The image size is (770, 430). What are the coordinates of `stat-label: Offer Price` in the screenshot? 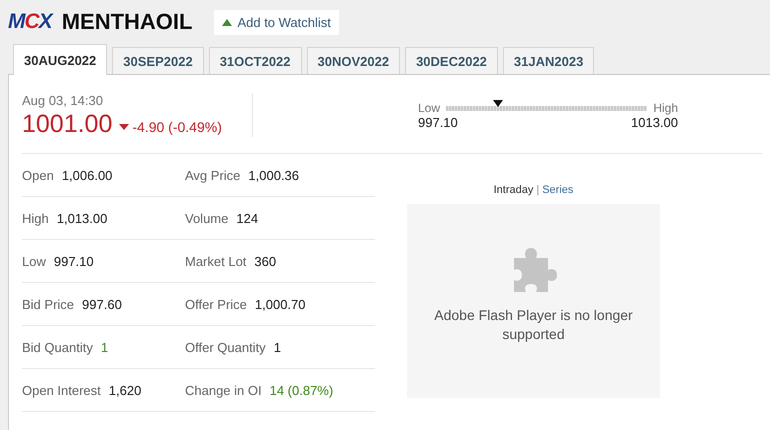 It's located at (216, 304).